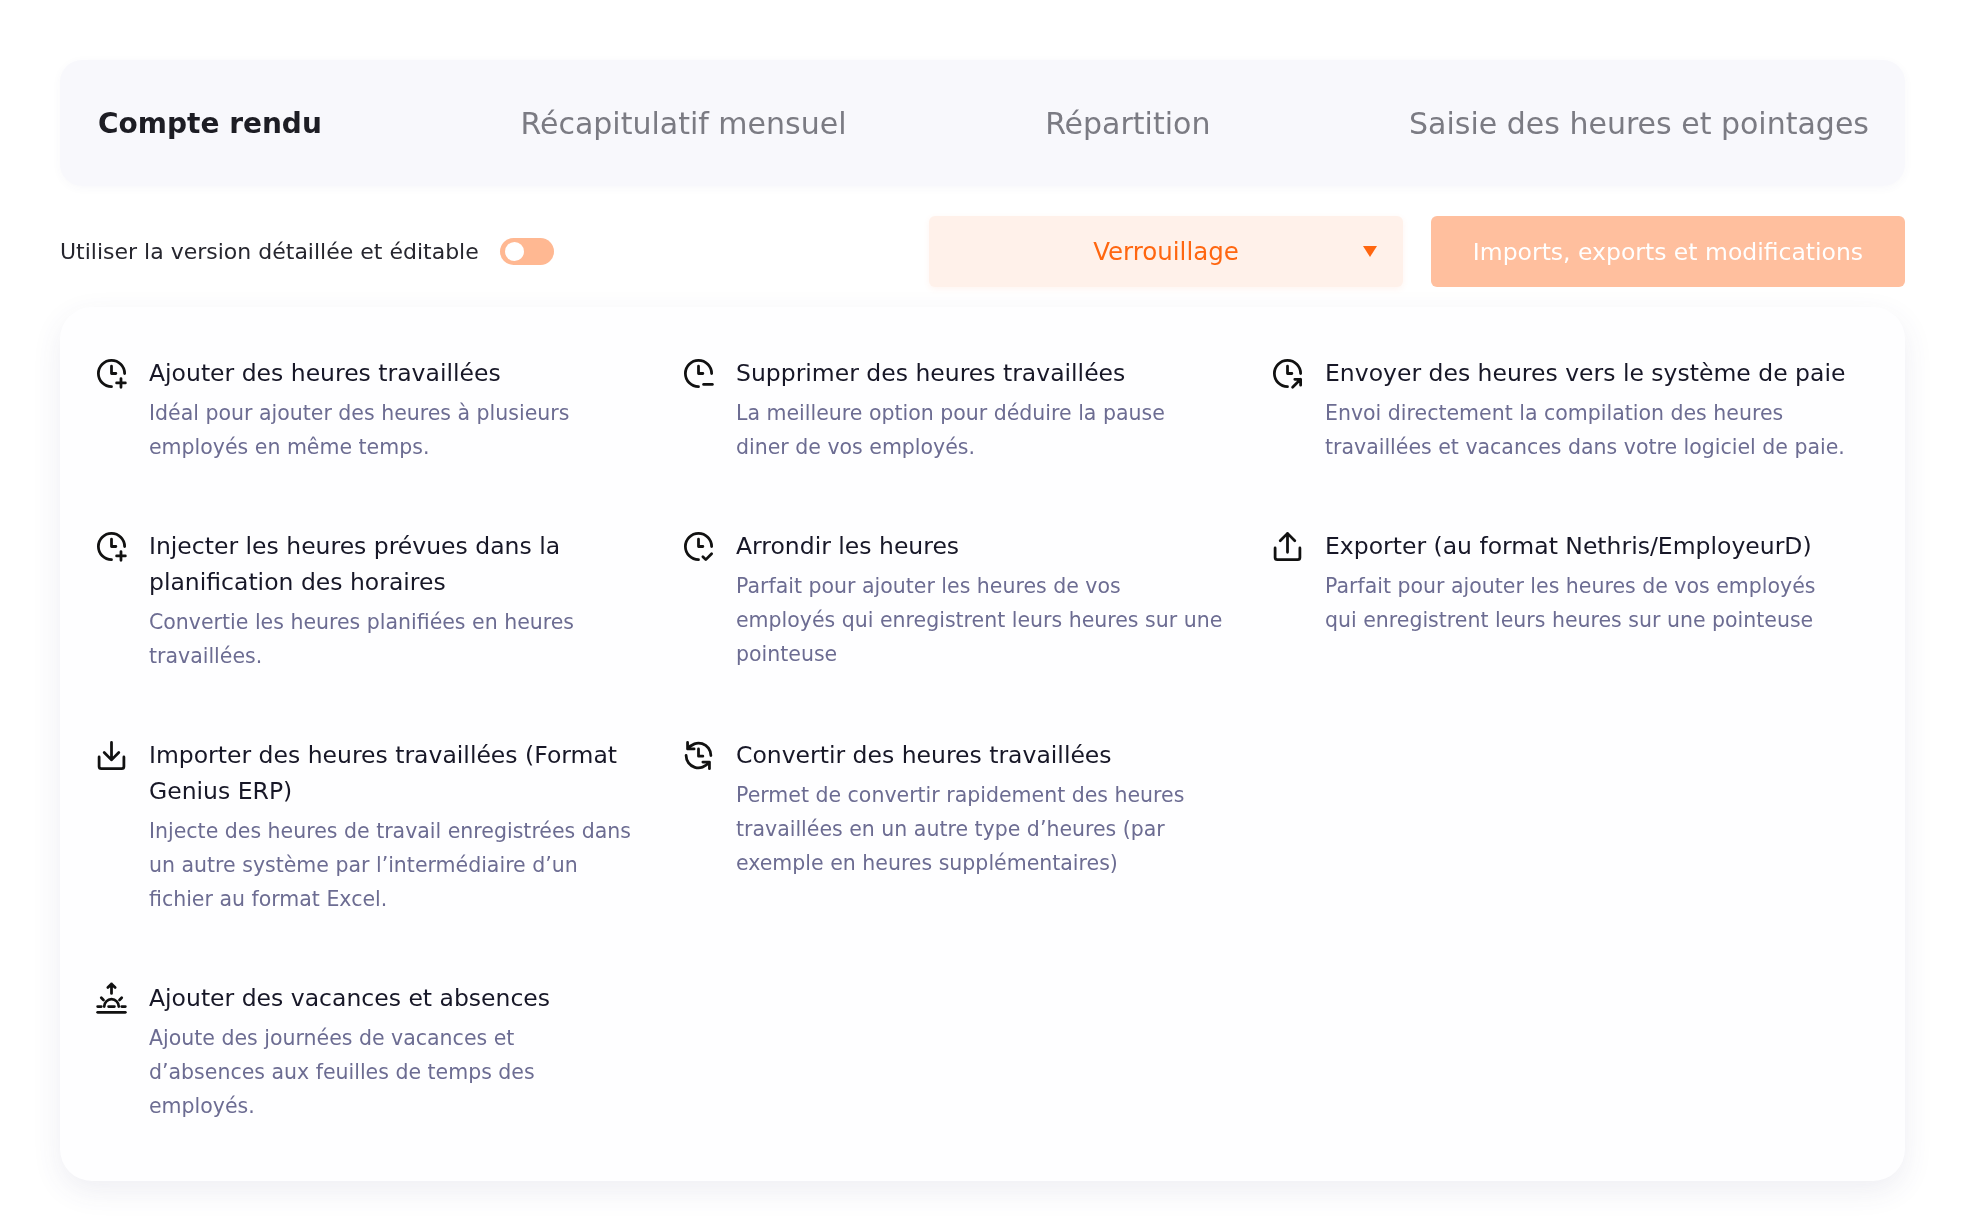  I want to click on clock-minus-icon, so click(698, 373).